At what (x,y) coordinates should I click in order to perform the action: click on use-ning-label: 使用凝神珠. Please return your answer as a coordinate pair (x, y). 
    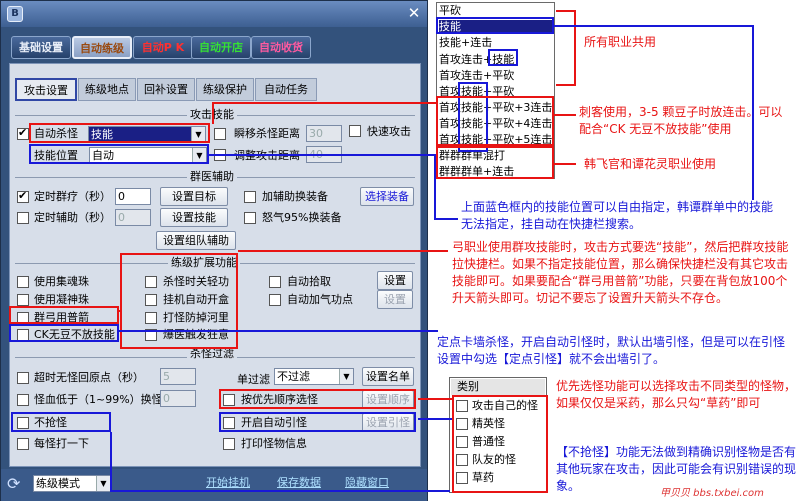
    Looking at the image, I should click on (61, 299).